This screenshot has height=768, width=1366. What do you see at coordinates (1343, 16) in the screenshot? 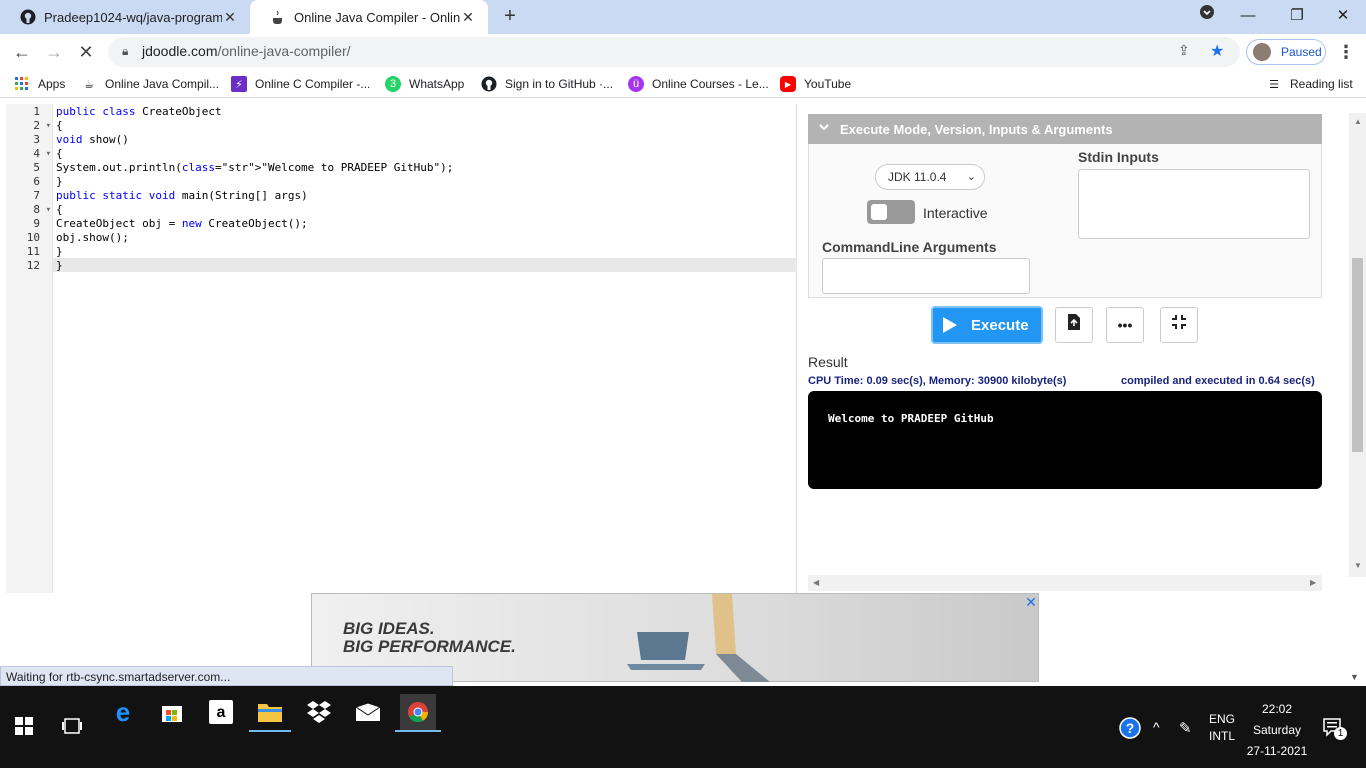
I see `window-close-icon: ✕` at bounding box center [1343, 16].